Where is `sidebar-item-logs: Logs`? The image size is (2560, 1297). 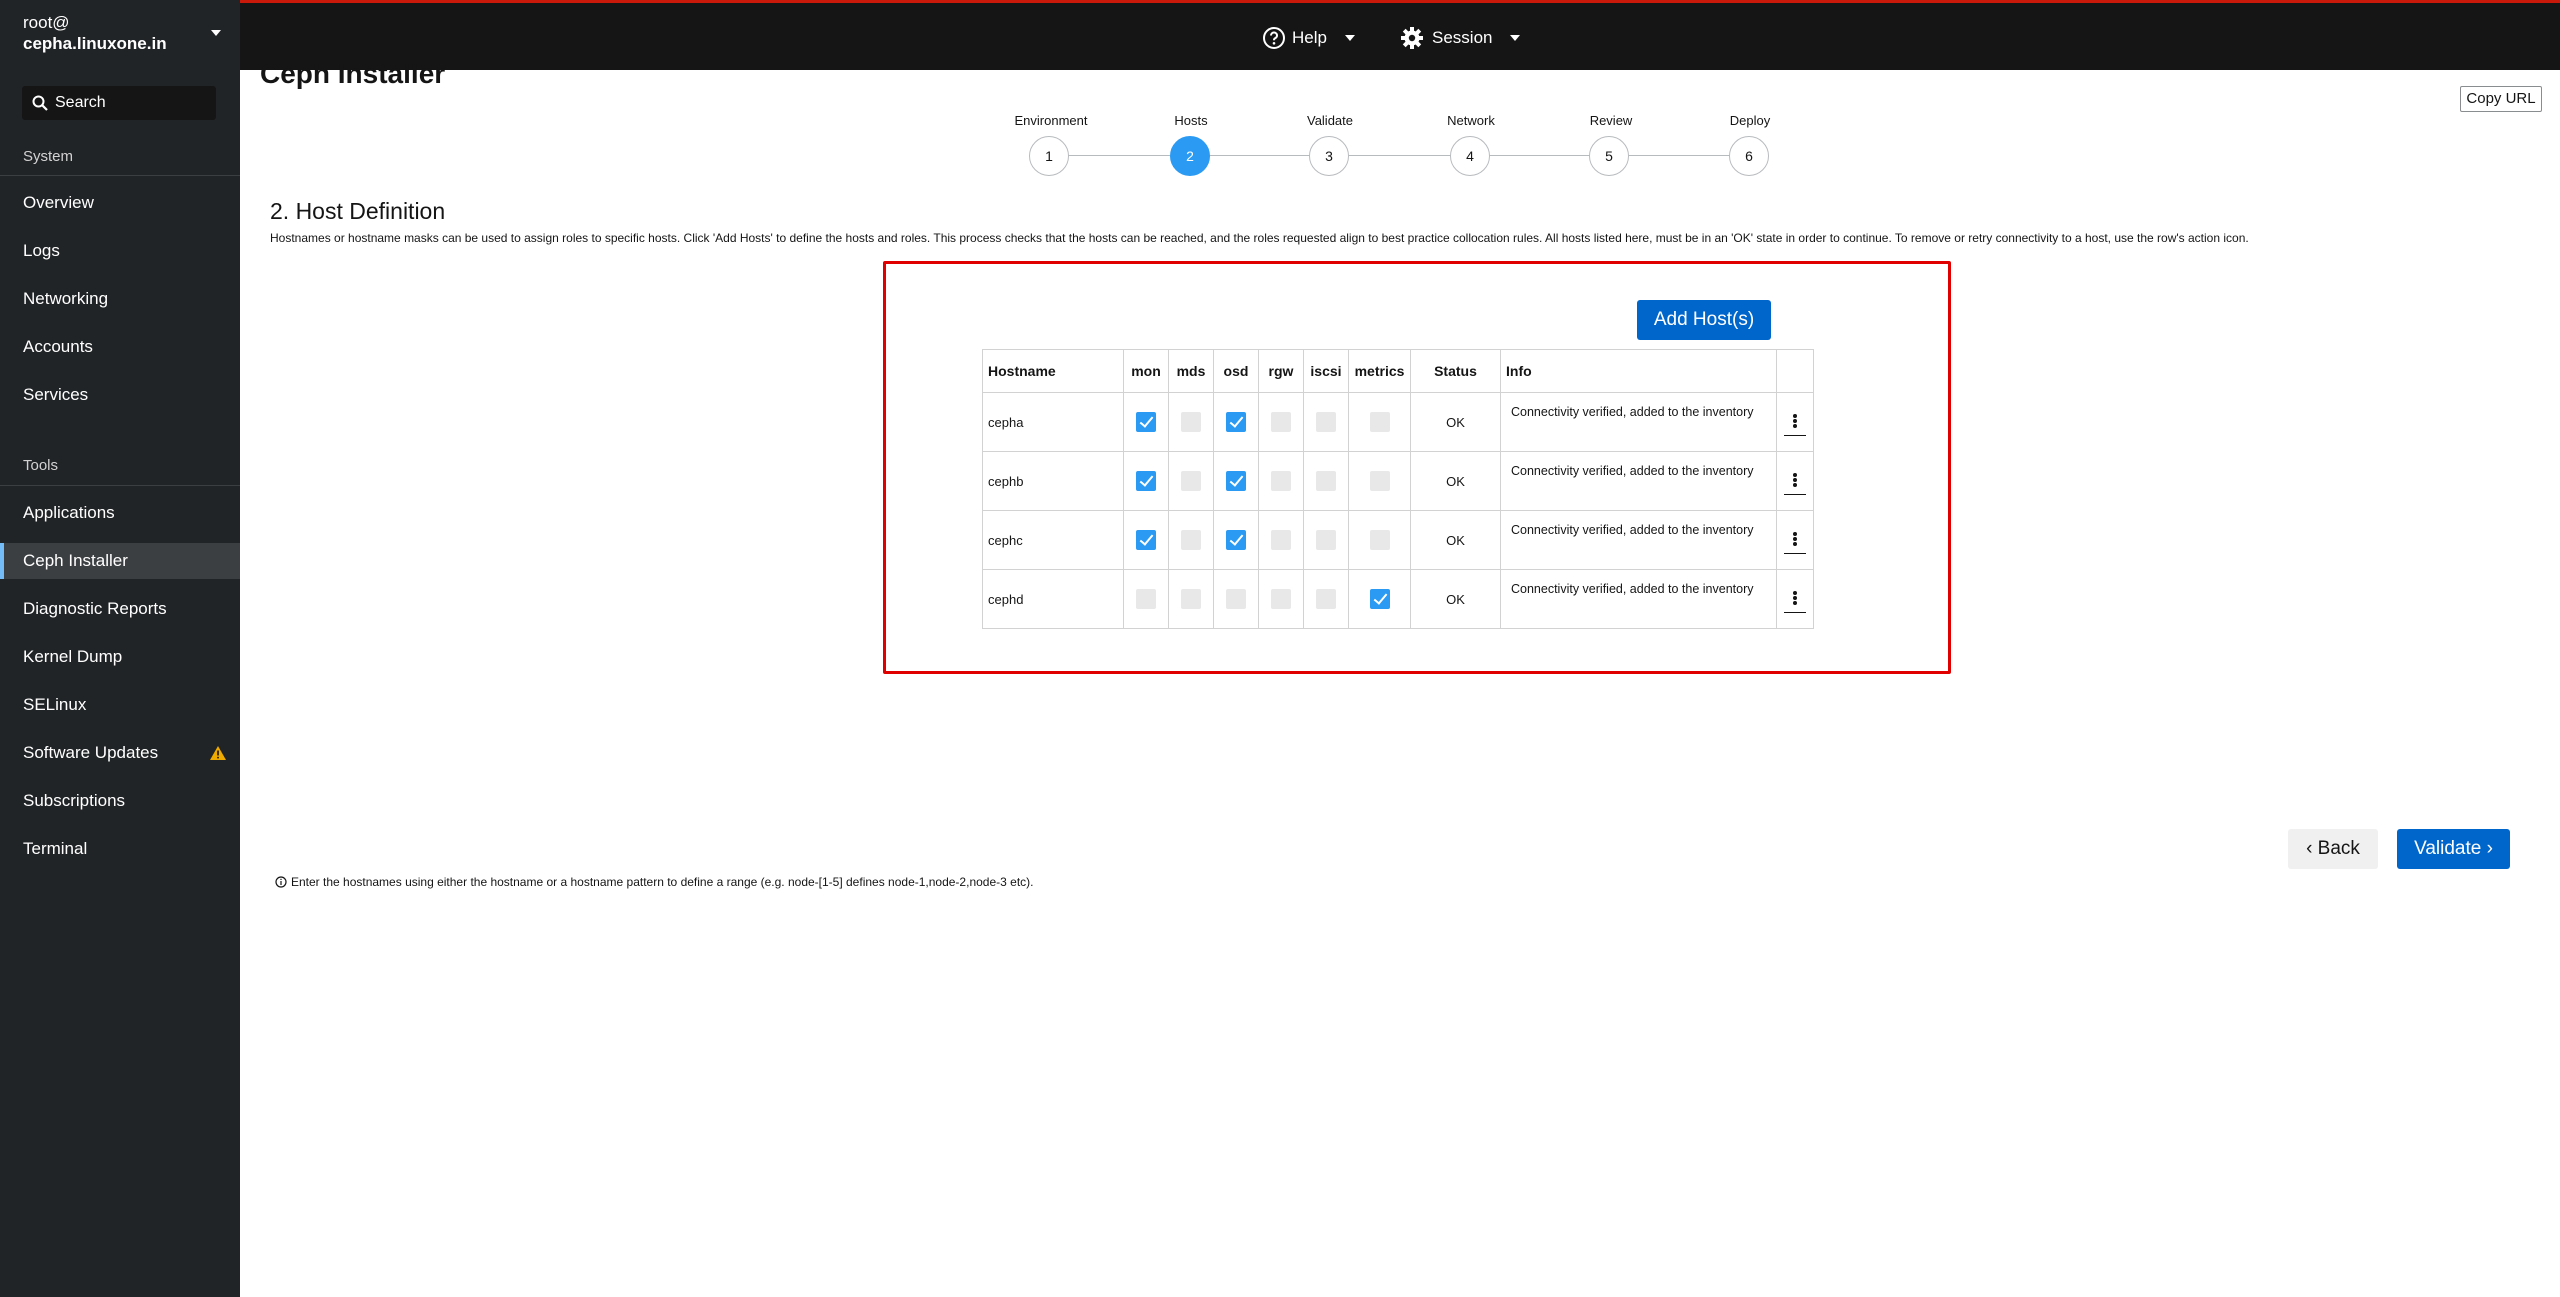 sidebar-item-logs: Logs is located at coordinates (120, 251).